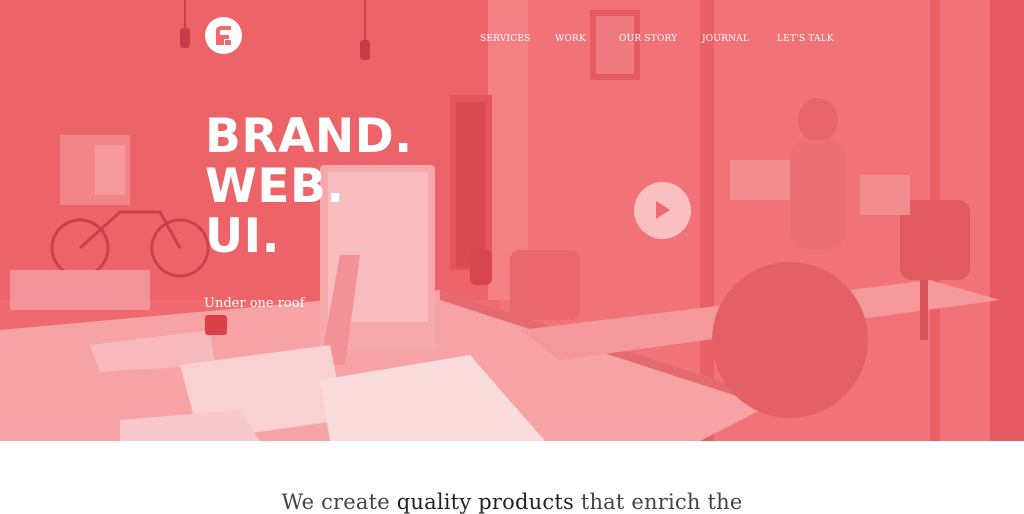 Image resolution: width=1024 pixels, height=514 pixels. What do you see at coordinates (485, 502) in the screenshot?
I see `tagline-emphasis: quality products` at bounding box center [485, 502].